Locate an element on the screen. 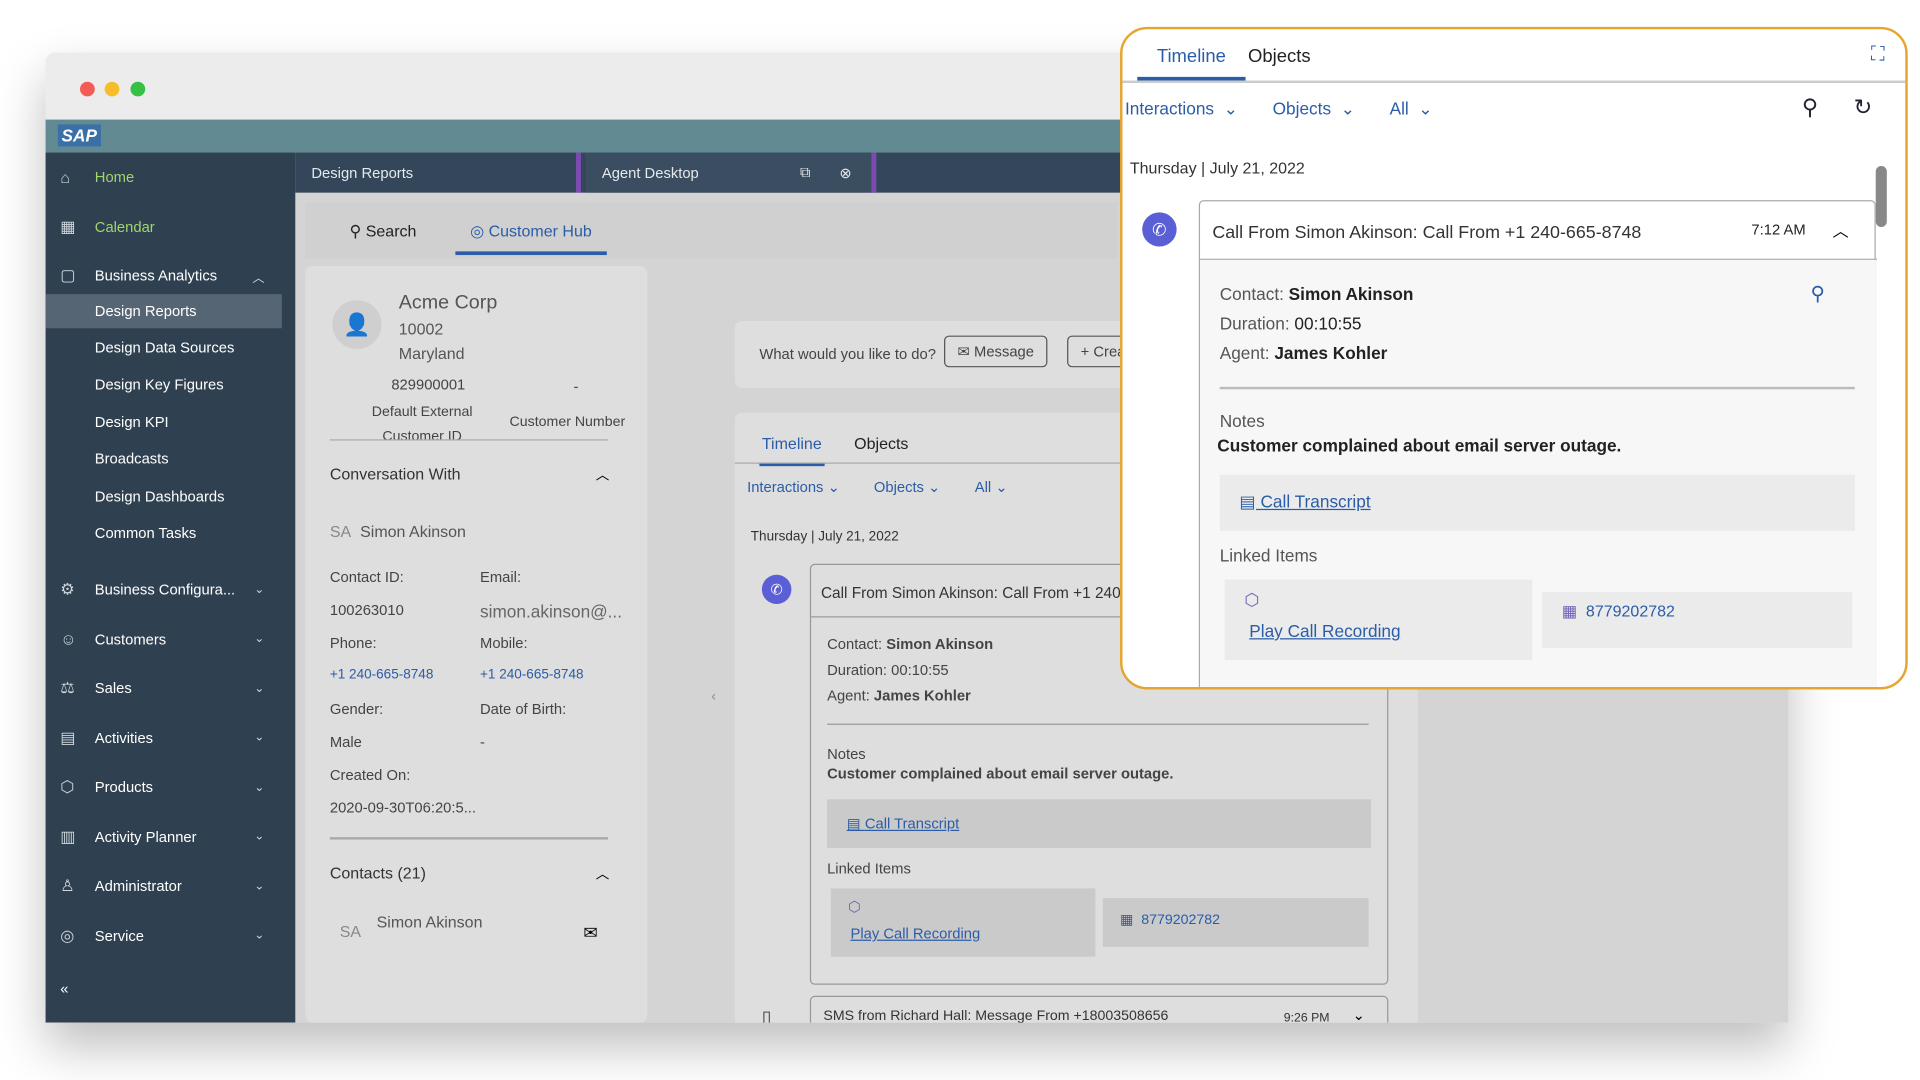  sidebar-item-administrator: ♙ Administrator ⌄ is located at coordinates (164, 886).